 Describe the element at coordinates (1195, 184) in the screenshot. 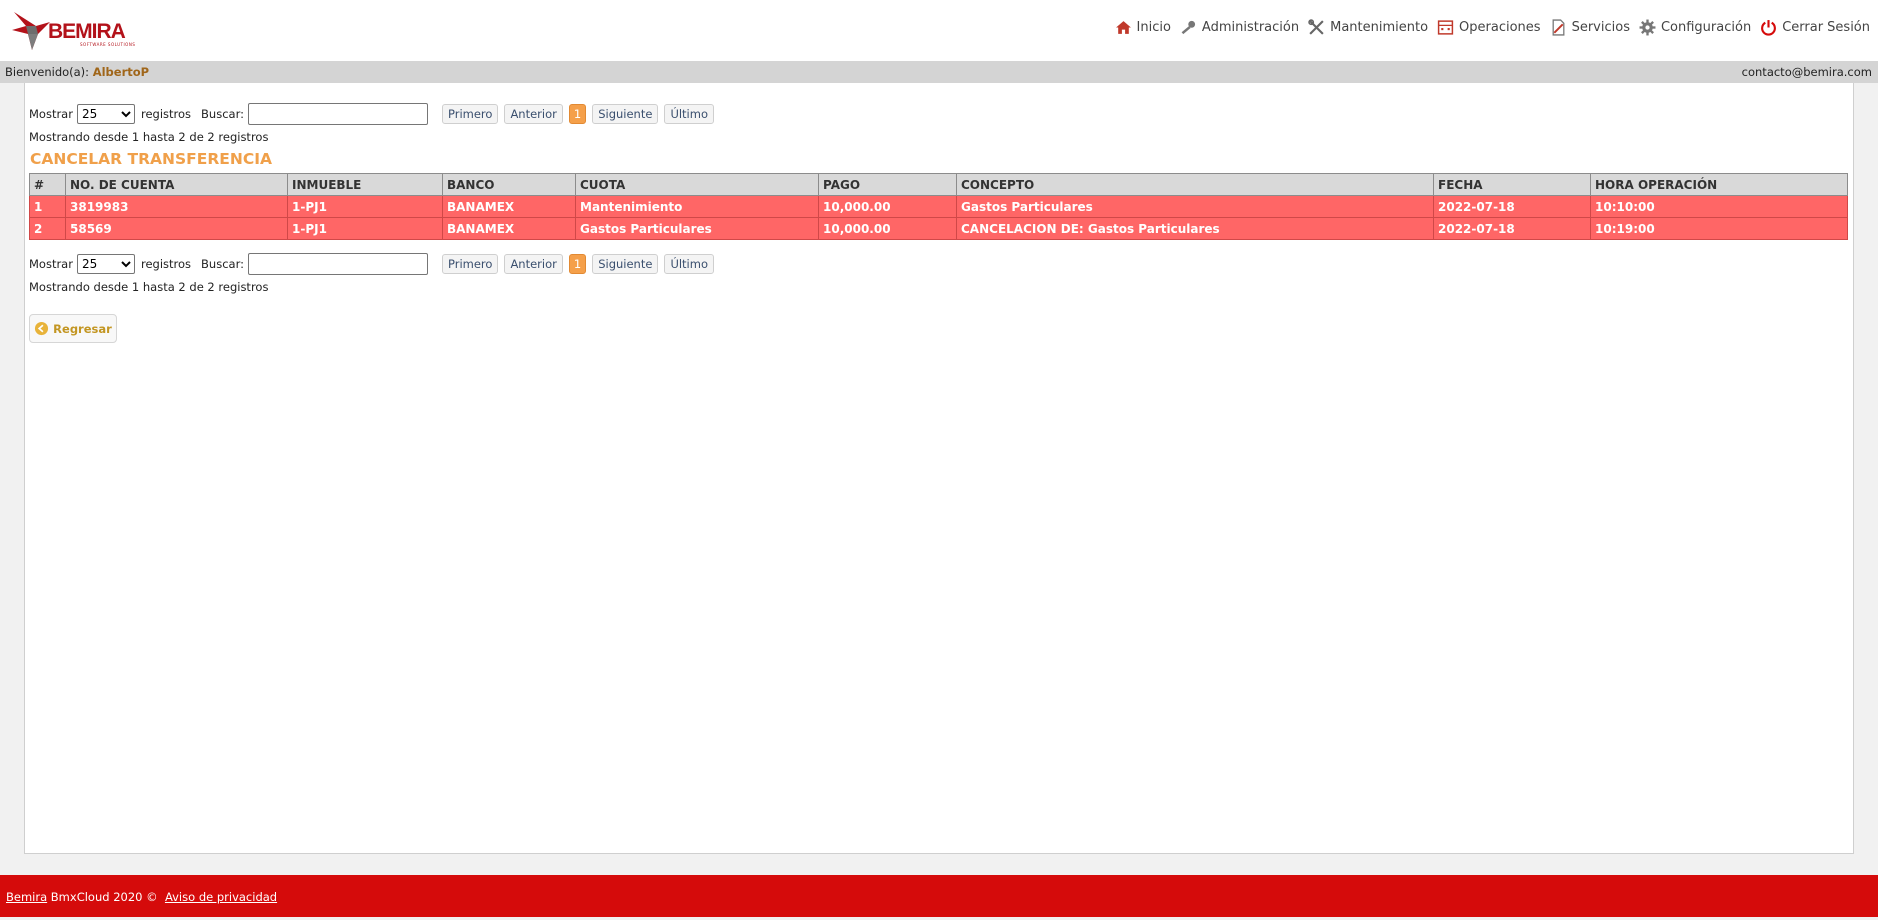

I see `column-header: CONCEPTO` at that location.